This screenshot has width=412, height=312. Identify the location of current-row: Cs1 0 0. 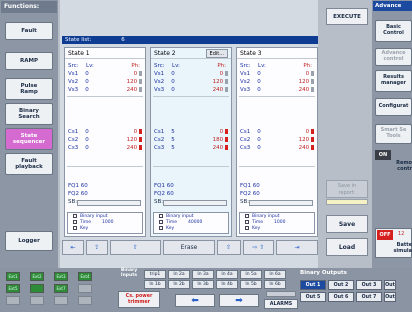
(277, 131).